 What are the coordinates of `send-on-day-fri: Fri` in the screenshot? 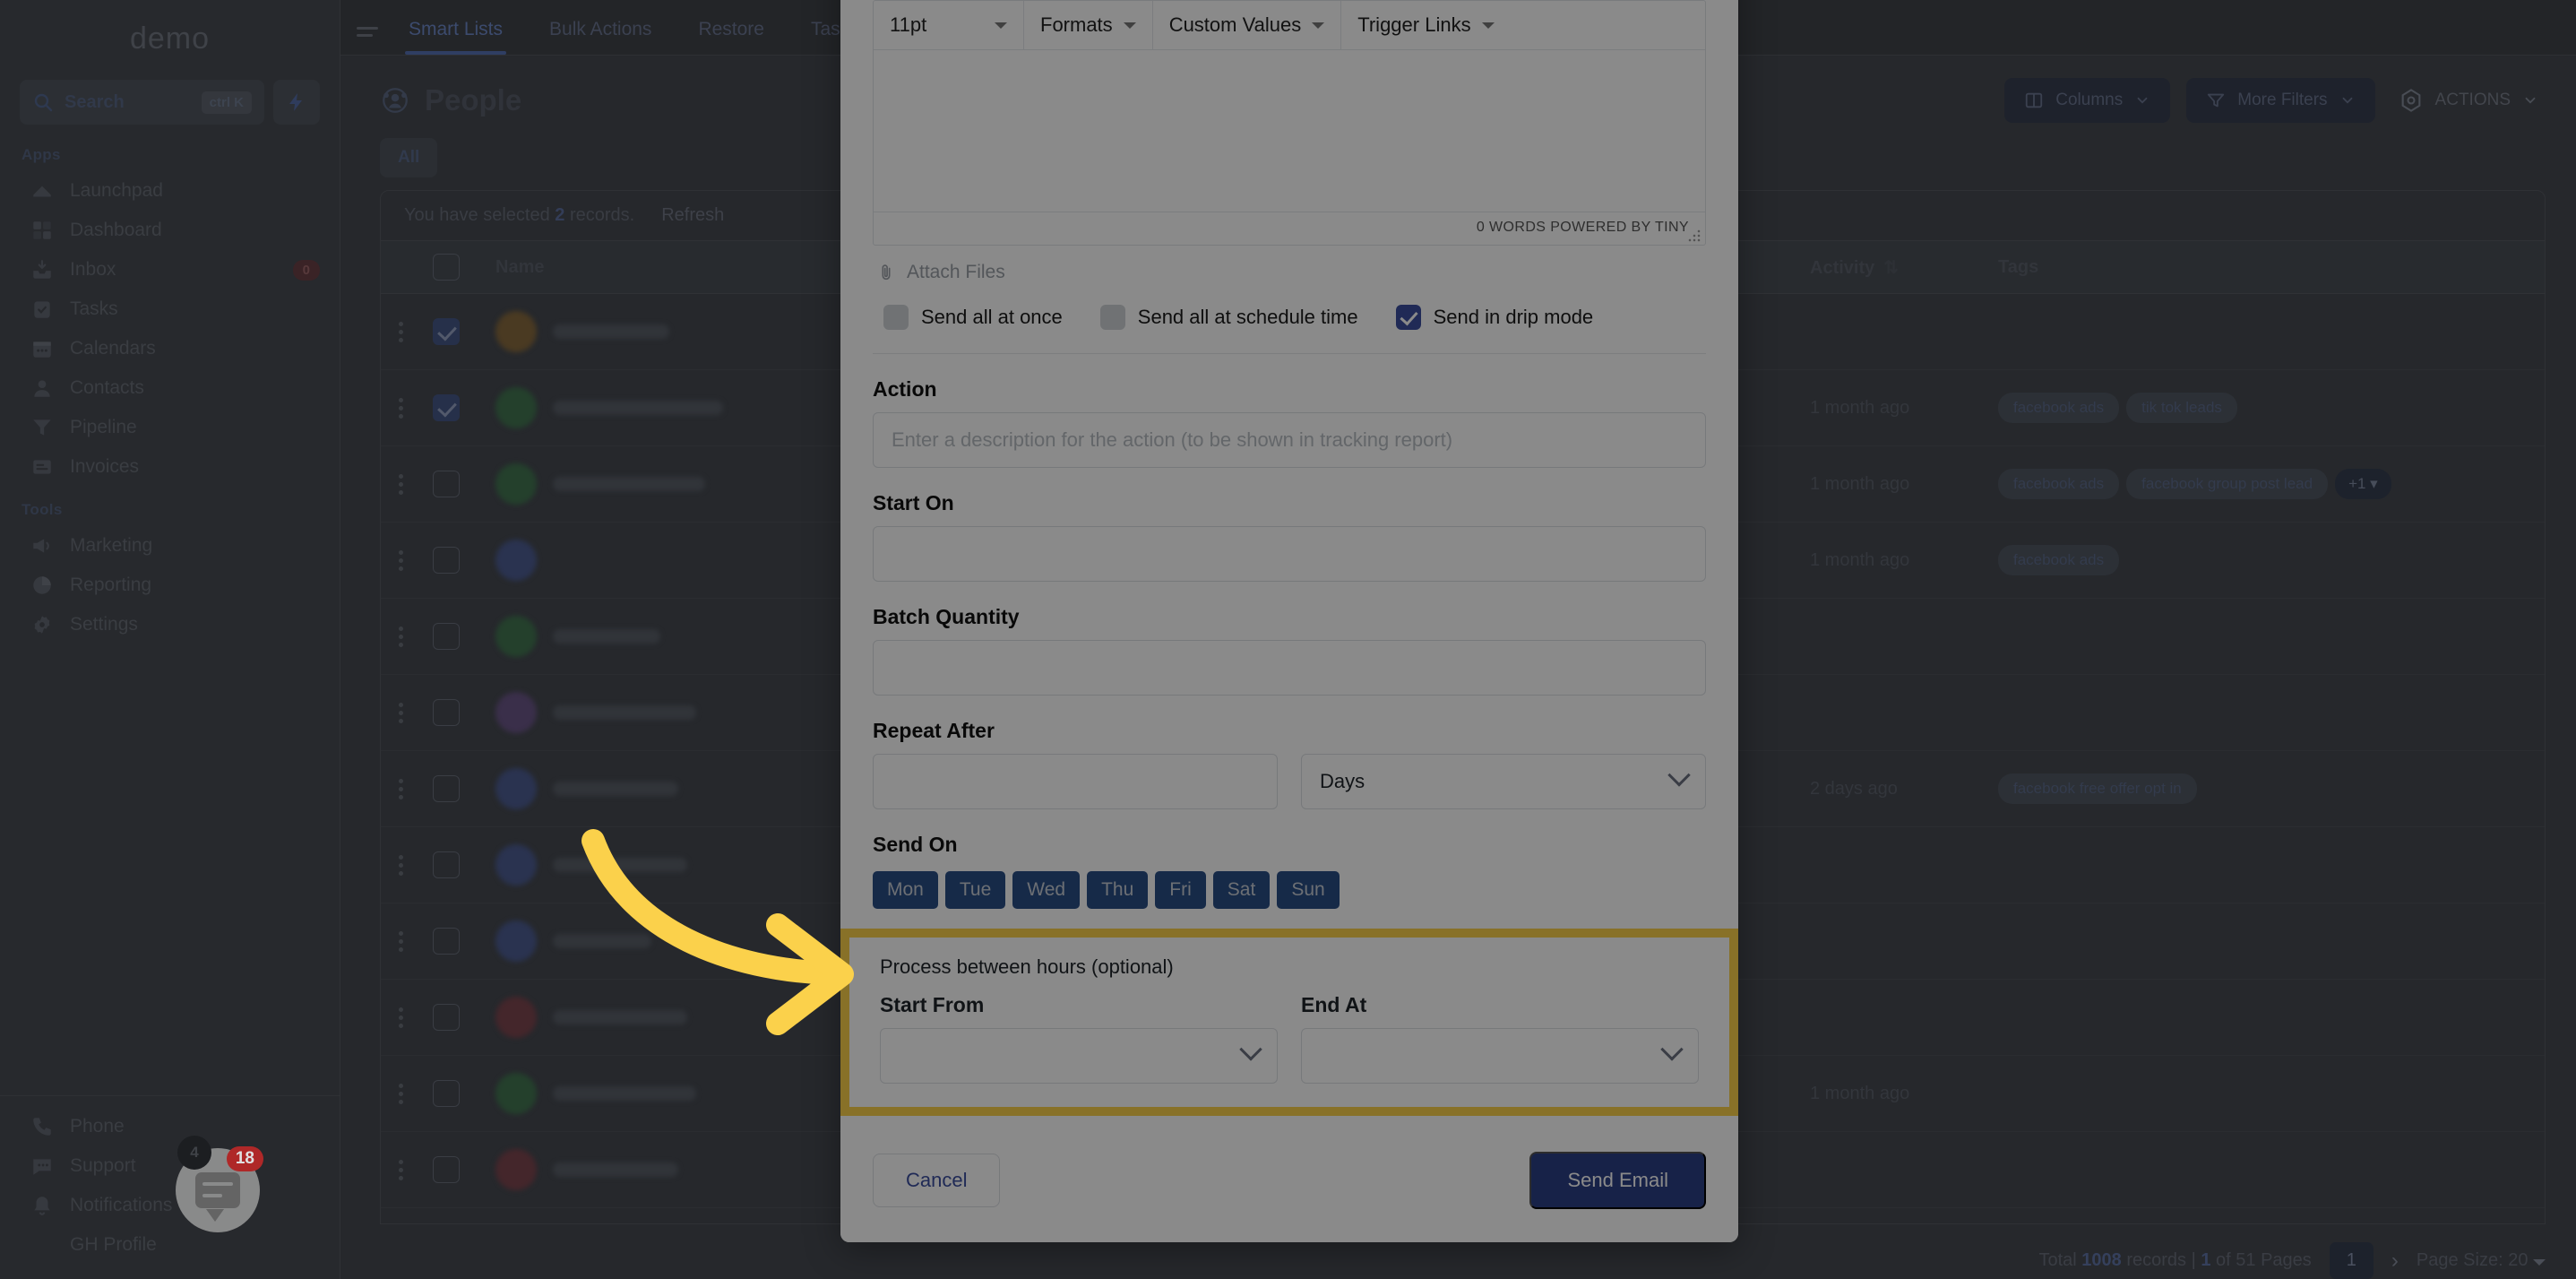 It's located at (1181, 890).